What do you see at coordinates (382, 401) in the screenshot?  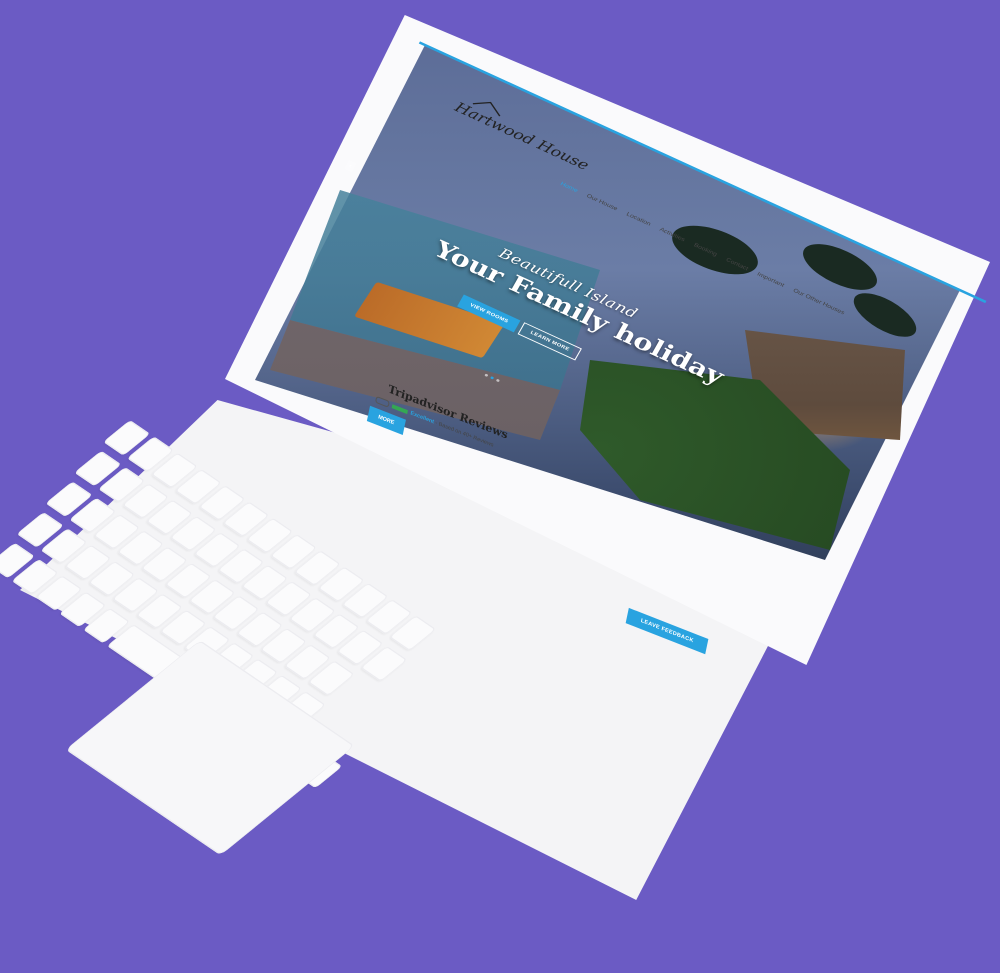 I see `tripadvisor-owl-icon` at bounding box center [382, 401].